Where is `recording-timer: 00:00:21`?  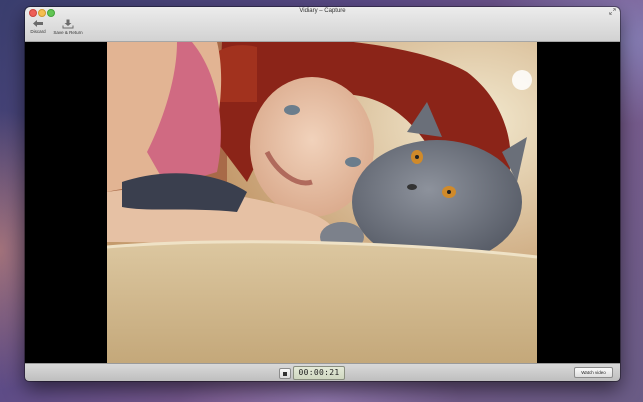
recording-timer: 00:00:21 is located at coordinates (319, 373).